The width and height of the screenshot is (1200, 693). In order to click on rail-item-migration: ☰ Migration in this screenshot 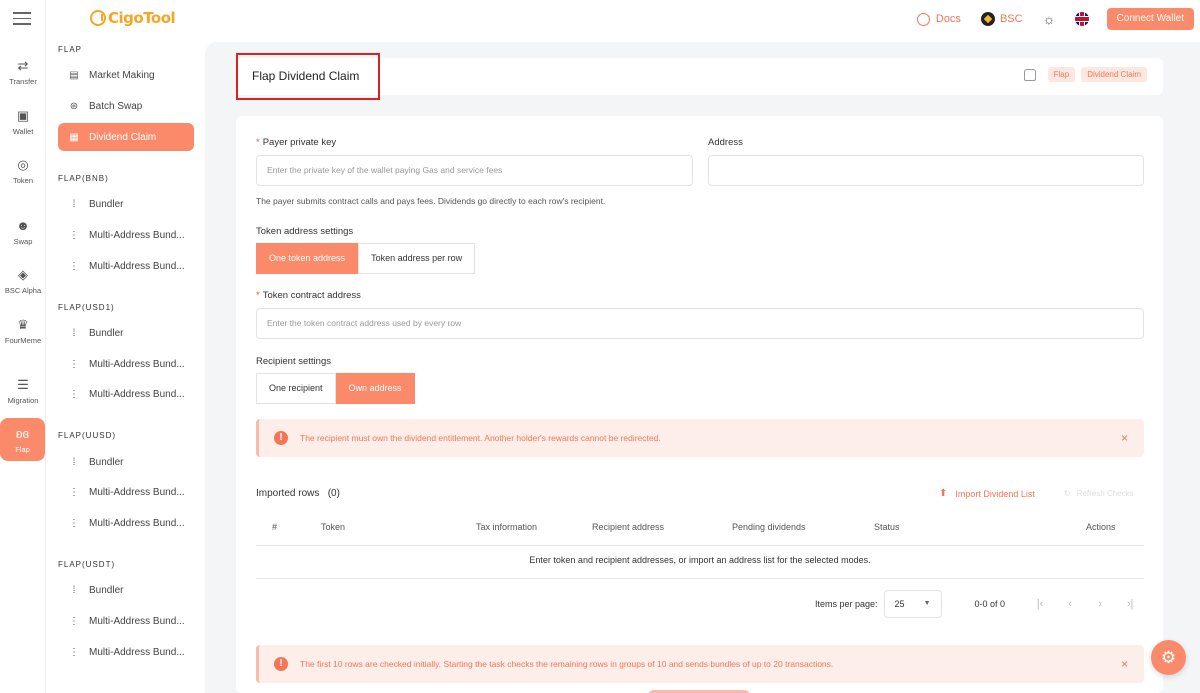, I will do `click(23, 391)`.